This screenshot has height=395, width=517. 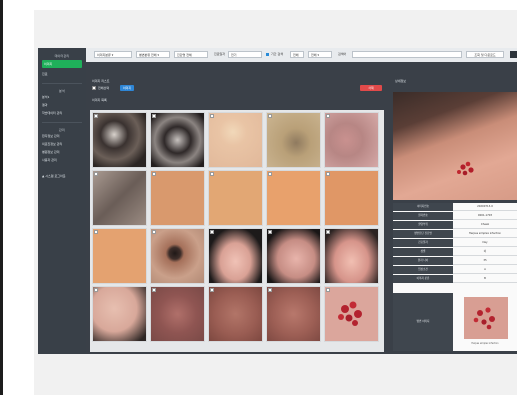 What do you see at coordinates (485, 242) in the screenshot?
I see `detail-value: Day` at bounding box center [485, 242].